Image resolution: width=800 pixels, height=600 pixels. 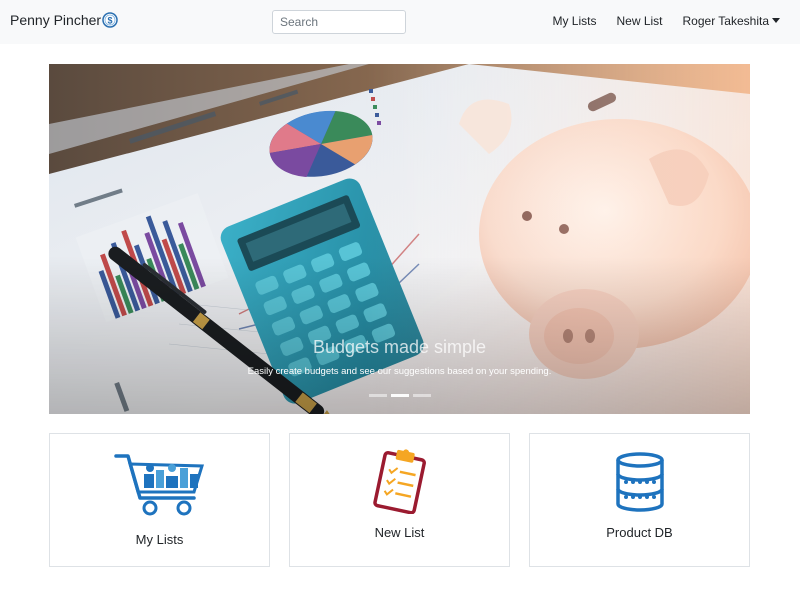 What do you see at coordinates (639, 532) in the screenshot?
I see `product-db-card-label: Product DB` at bounding box center [639, 532].